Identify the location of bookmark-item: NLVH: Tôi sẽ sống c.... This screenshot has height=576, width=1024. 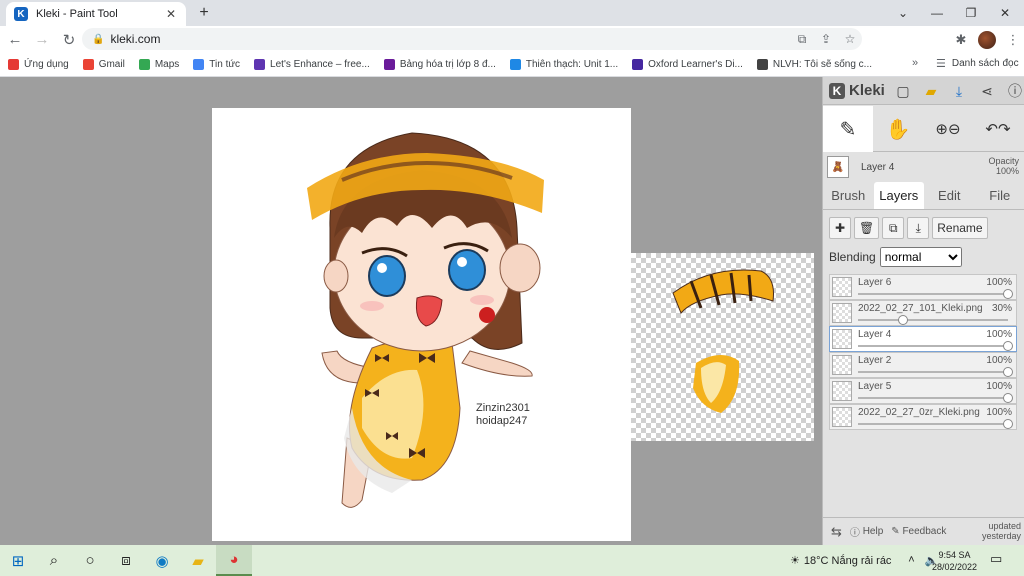
(814, 64).